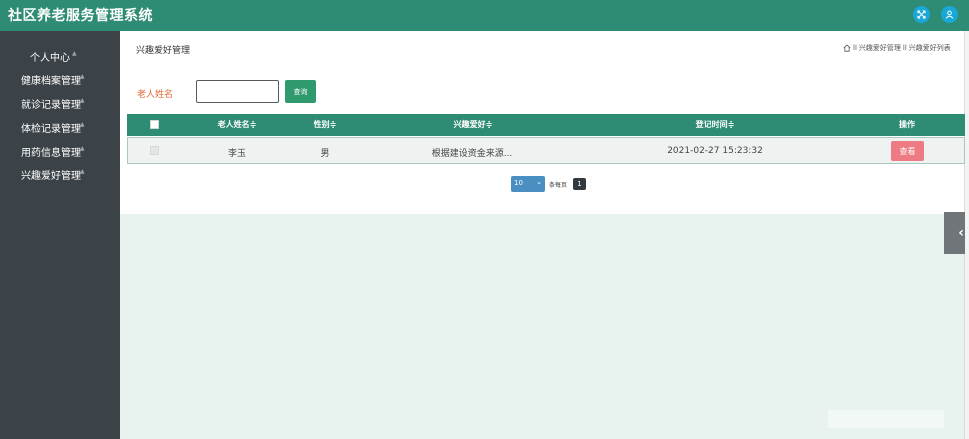 This screenshot has width=969, height=439. I want to click on app-title: 社区养老服务管理系统, so click(80, 16).